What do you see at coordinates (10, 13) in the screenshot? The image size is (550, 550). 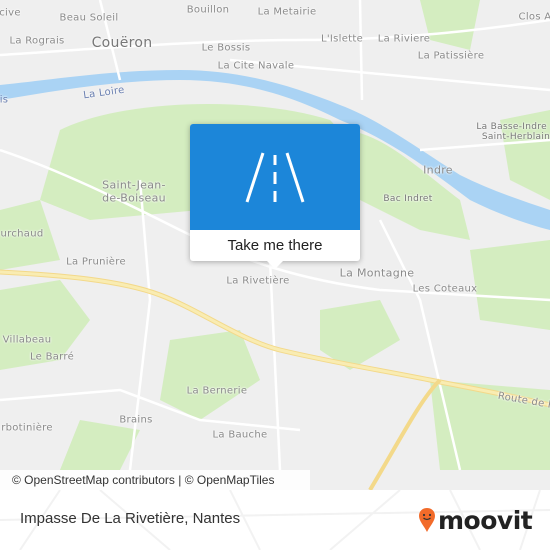 I see `map-label: cive` at bounding box center [10, 13].